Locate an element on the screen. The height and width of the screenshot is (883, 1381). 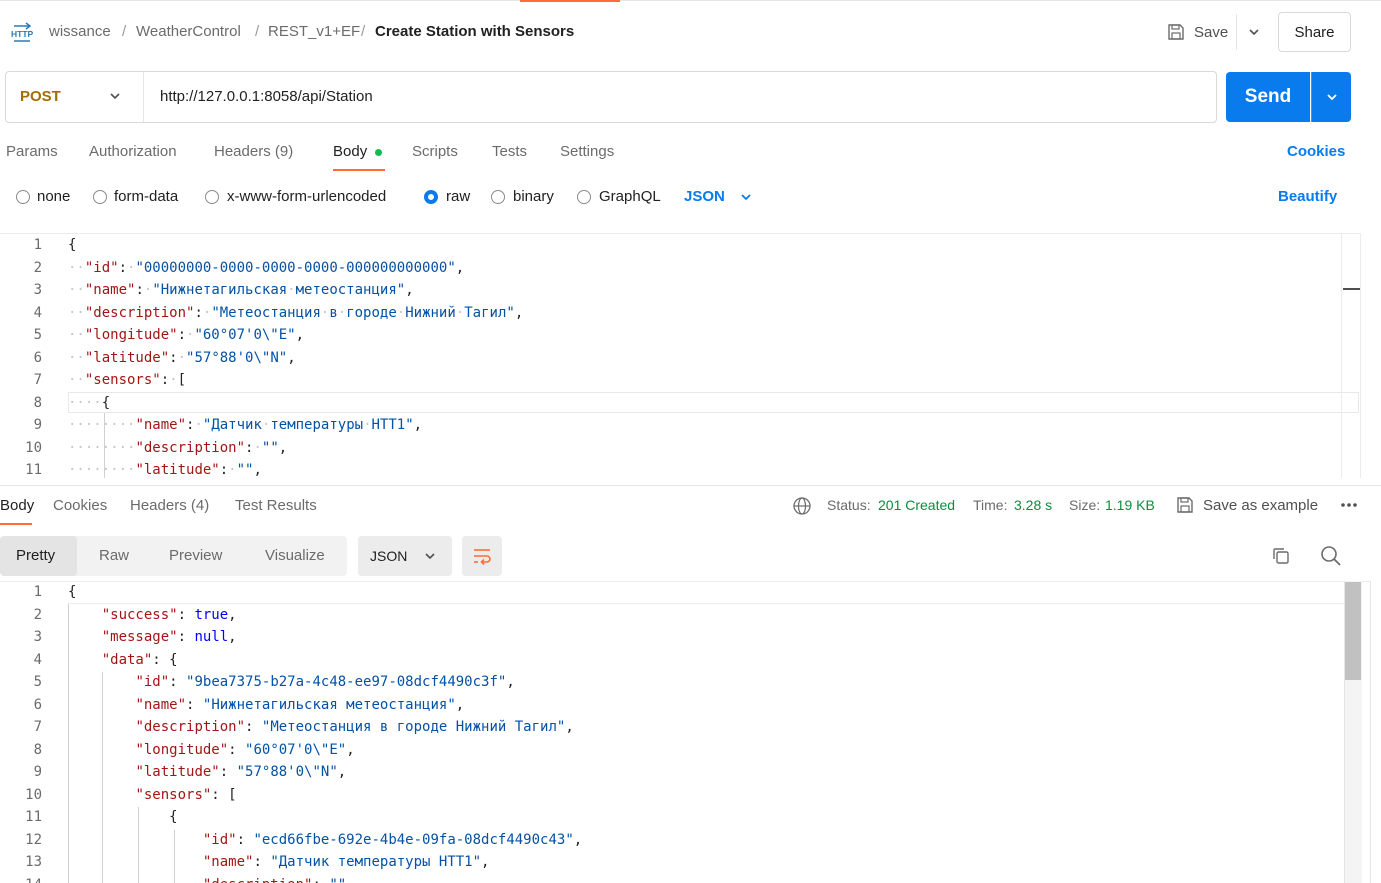
globe-icon is located at coordinates (802, 506).